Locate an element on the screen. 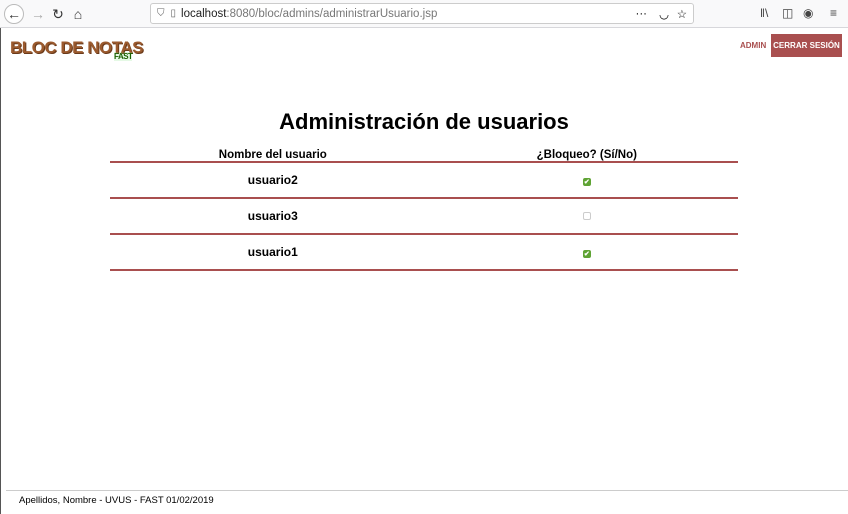  pocket-icon: ◡ is located at coordinates (664, 14).